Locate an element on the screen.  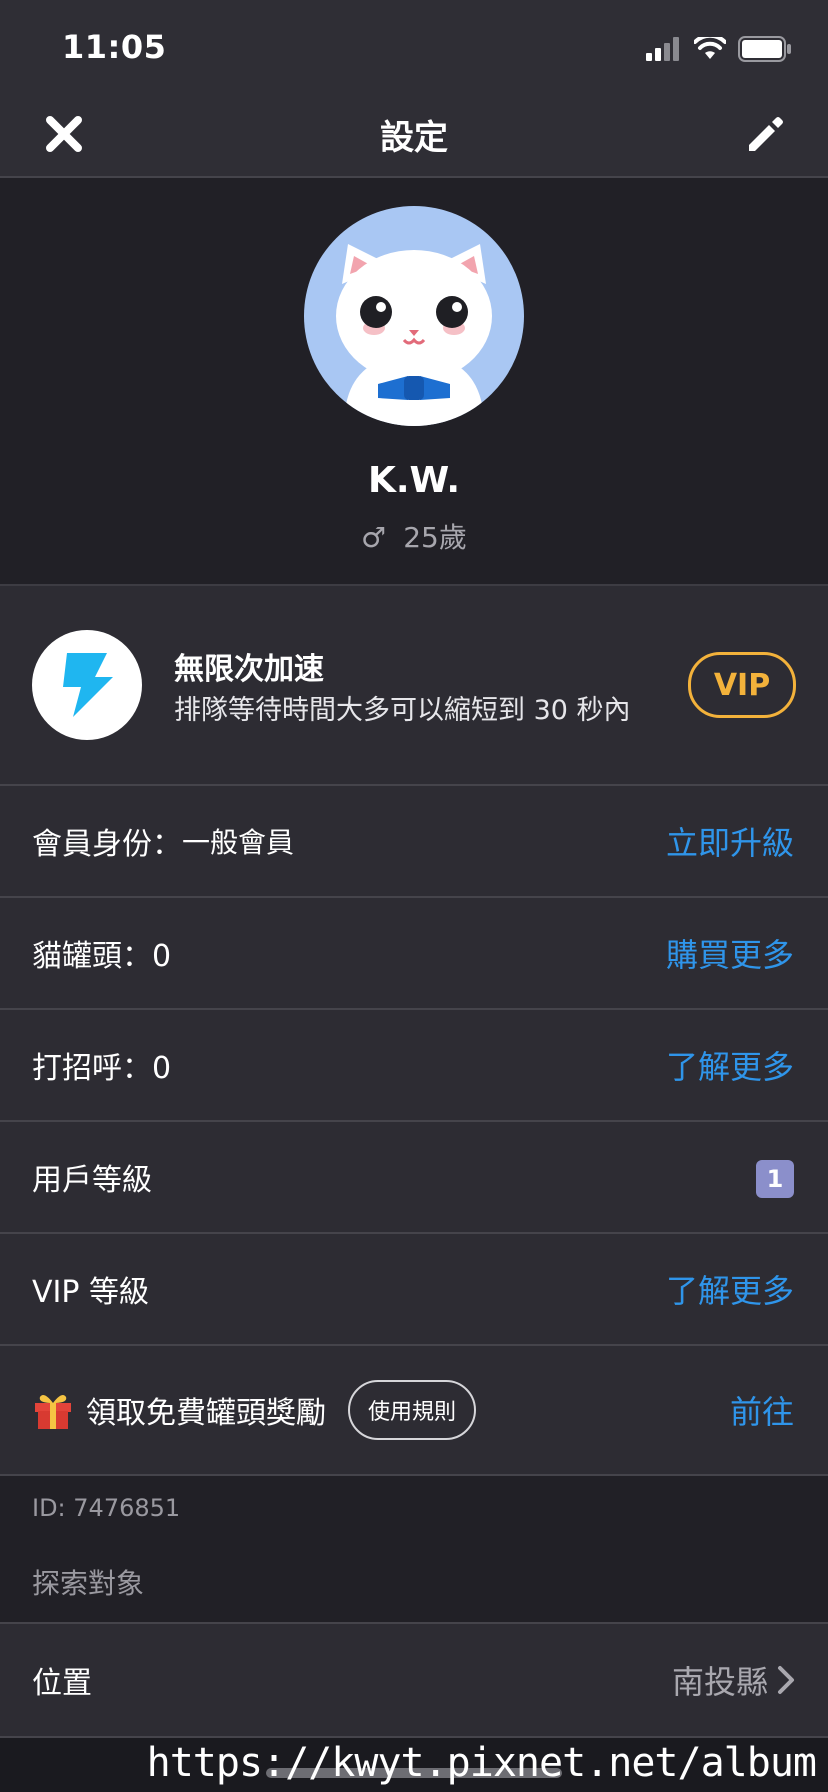
avatar is located at coordinates (414, 316).